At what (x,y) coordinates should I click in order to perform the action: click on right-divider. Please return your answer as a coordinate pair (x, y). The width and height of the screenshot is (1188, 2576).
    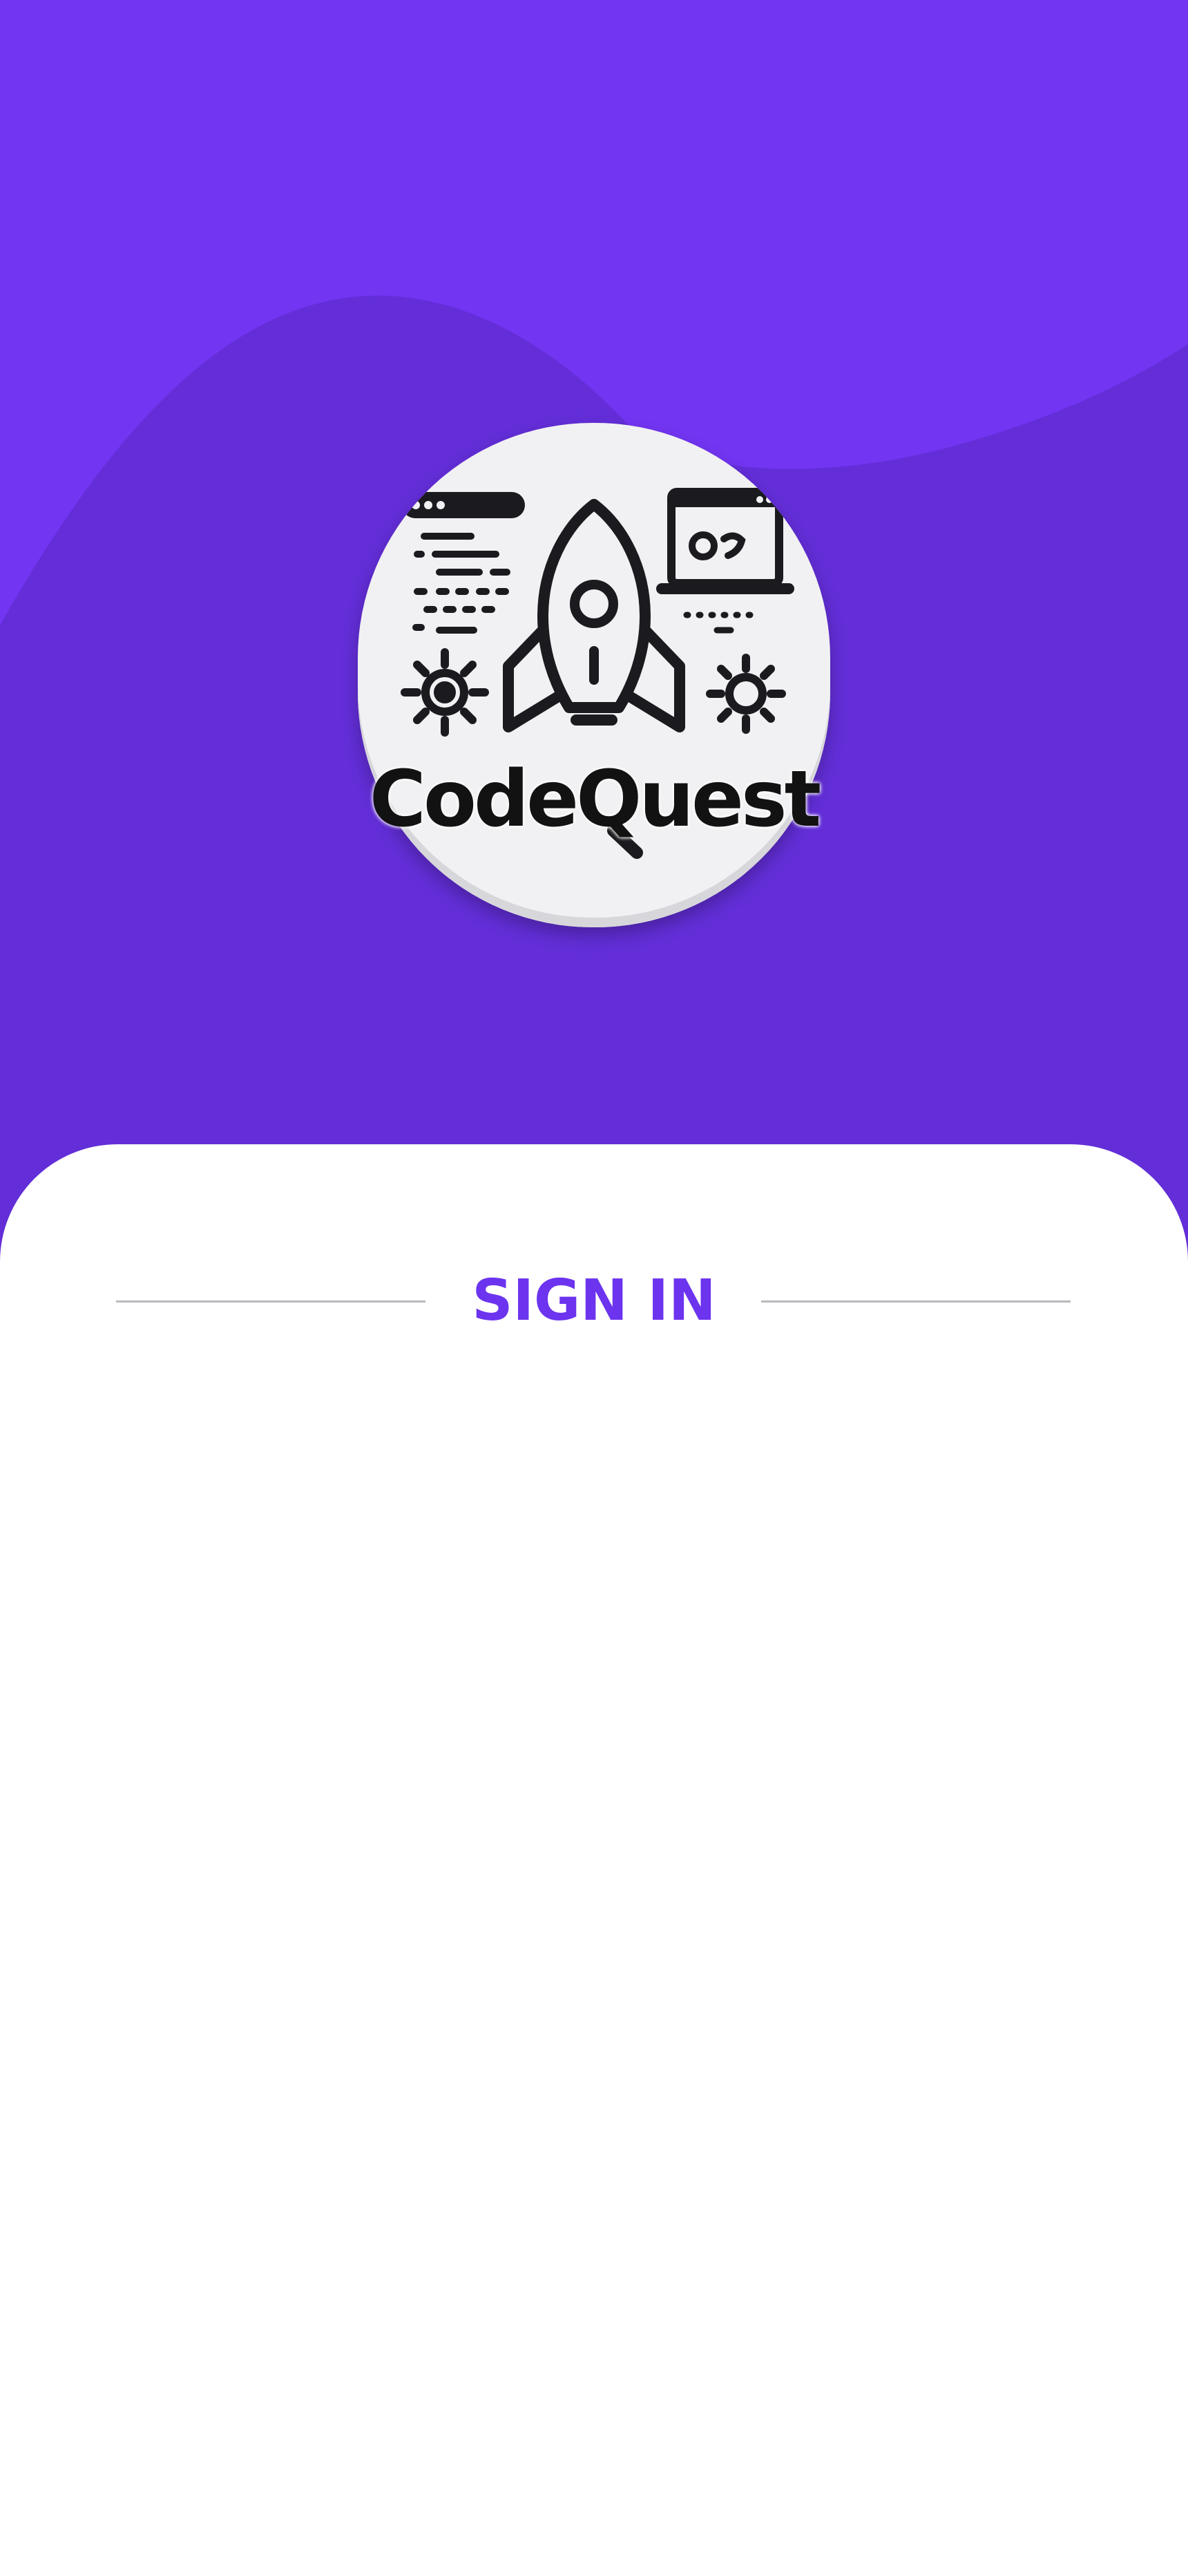
    Looking at the image, I should click on (916, 1301).